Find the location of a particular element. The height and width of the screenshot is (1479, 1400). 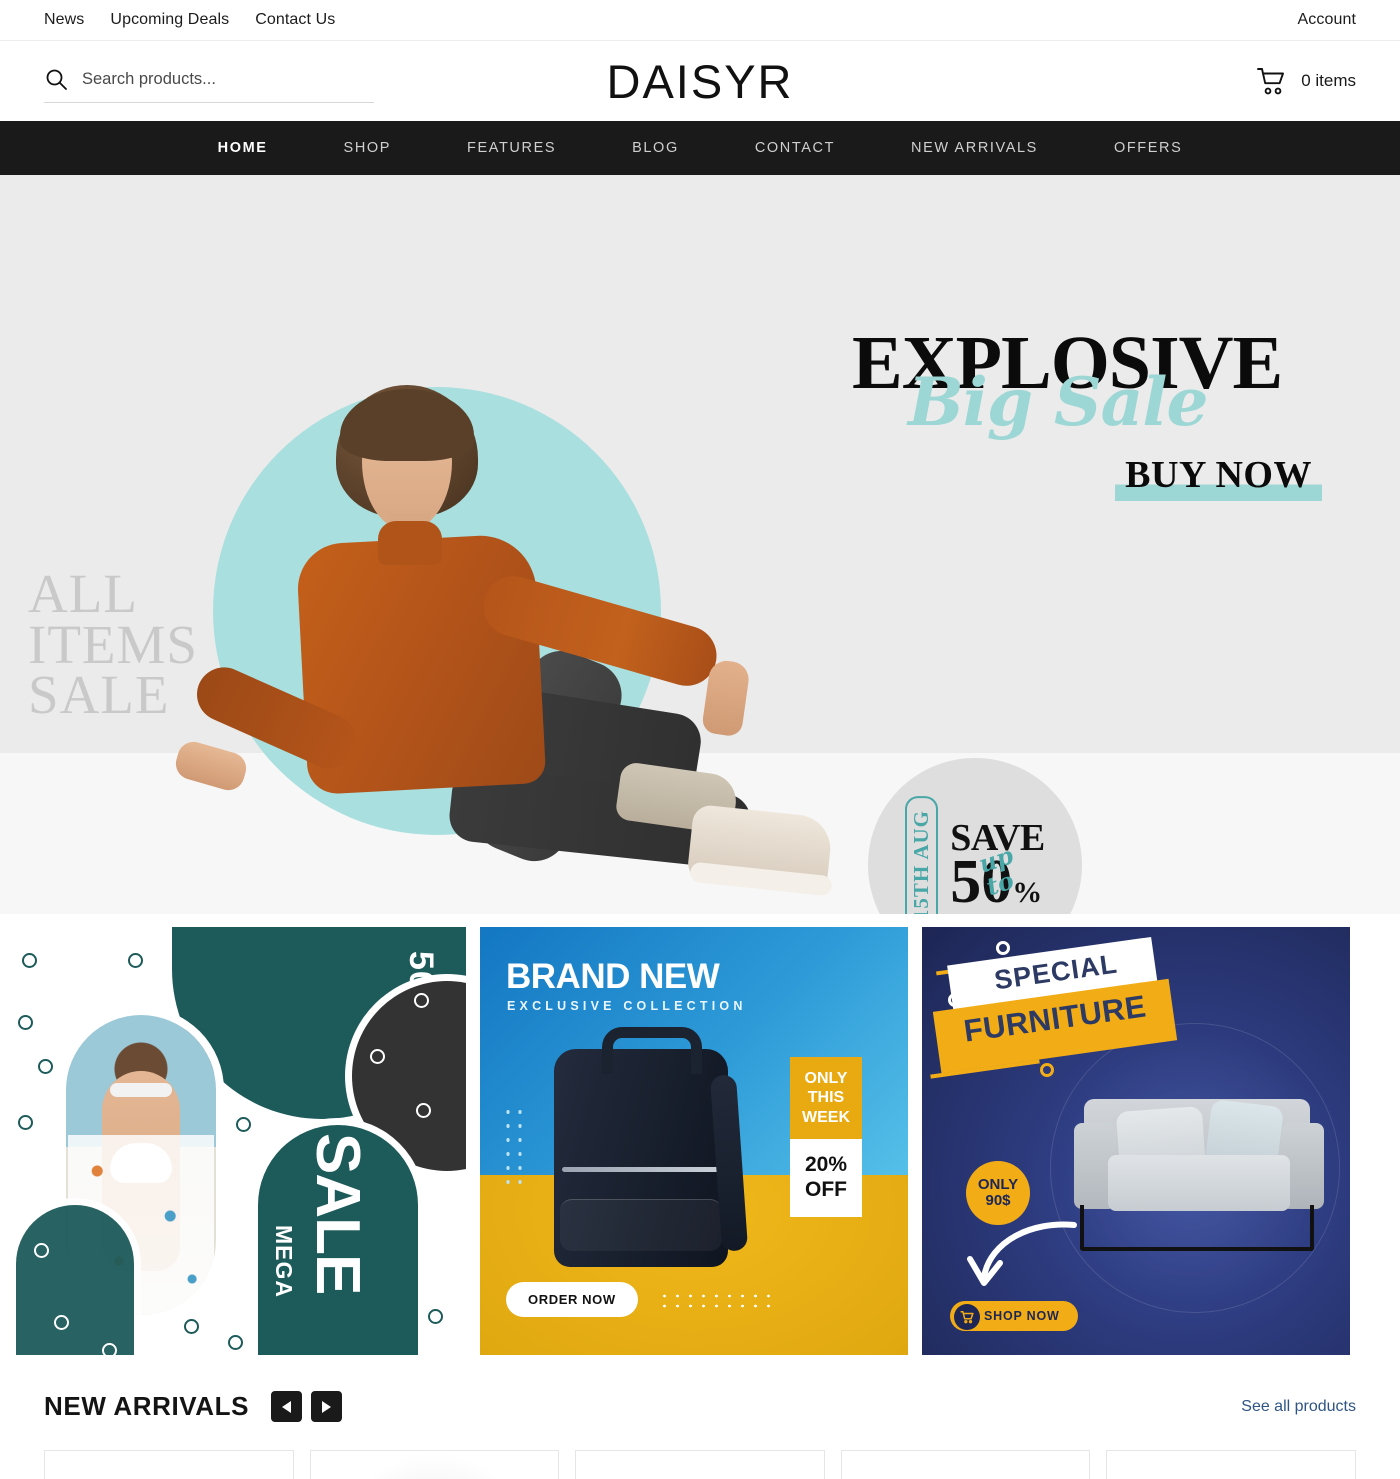

promo3-armchair-image is located at coordinates (1199, 1174).